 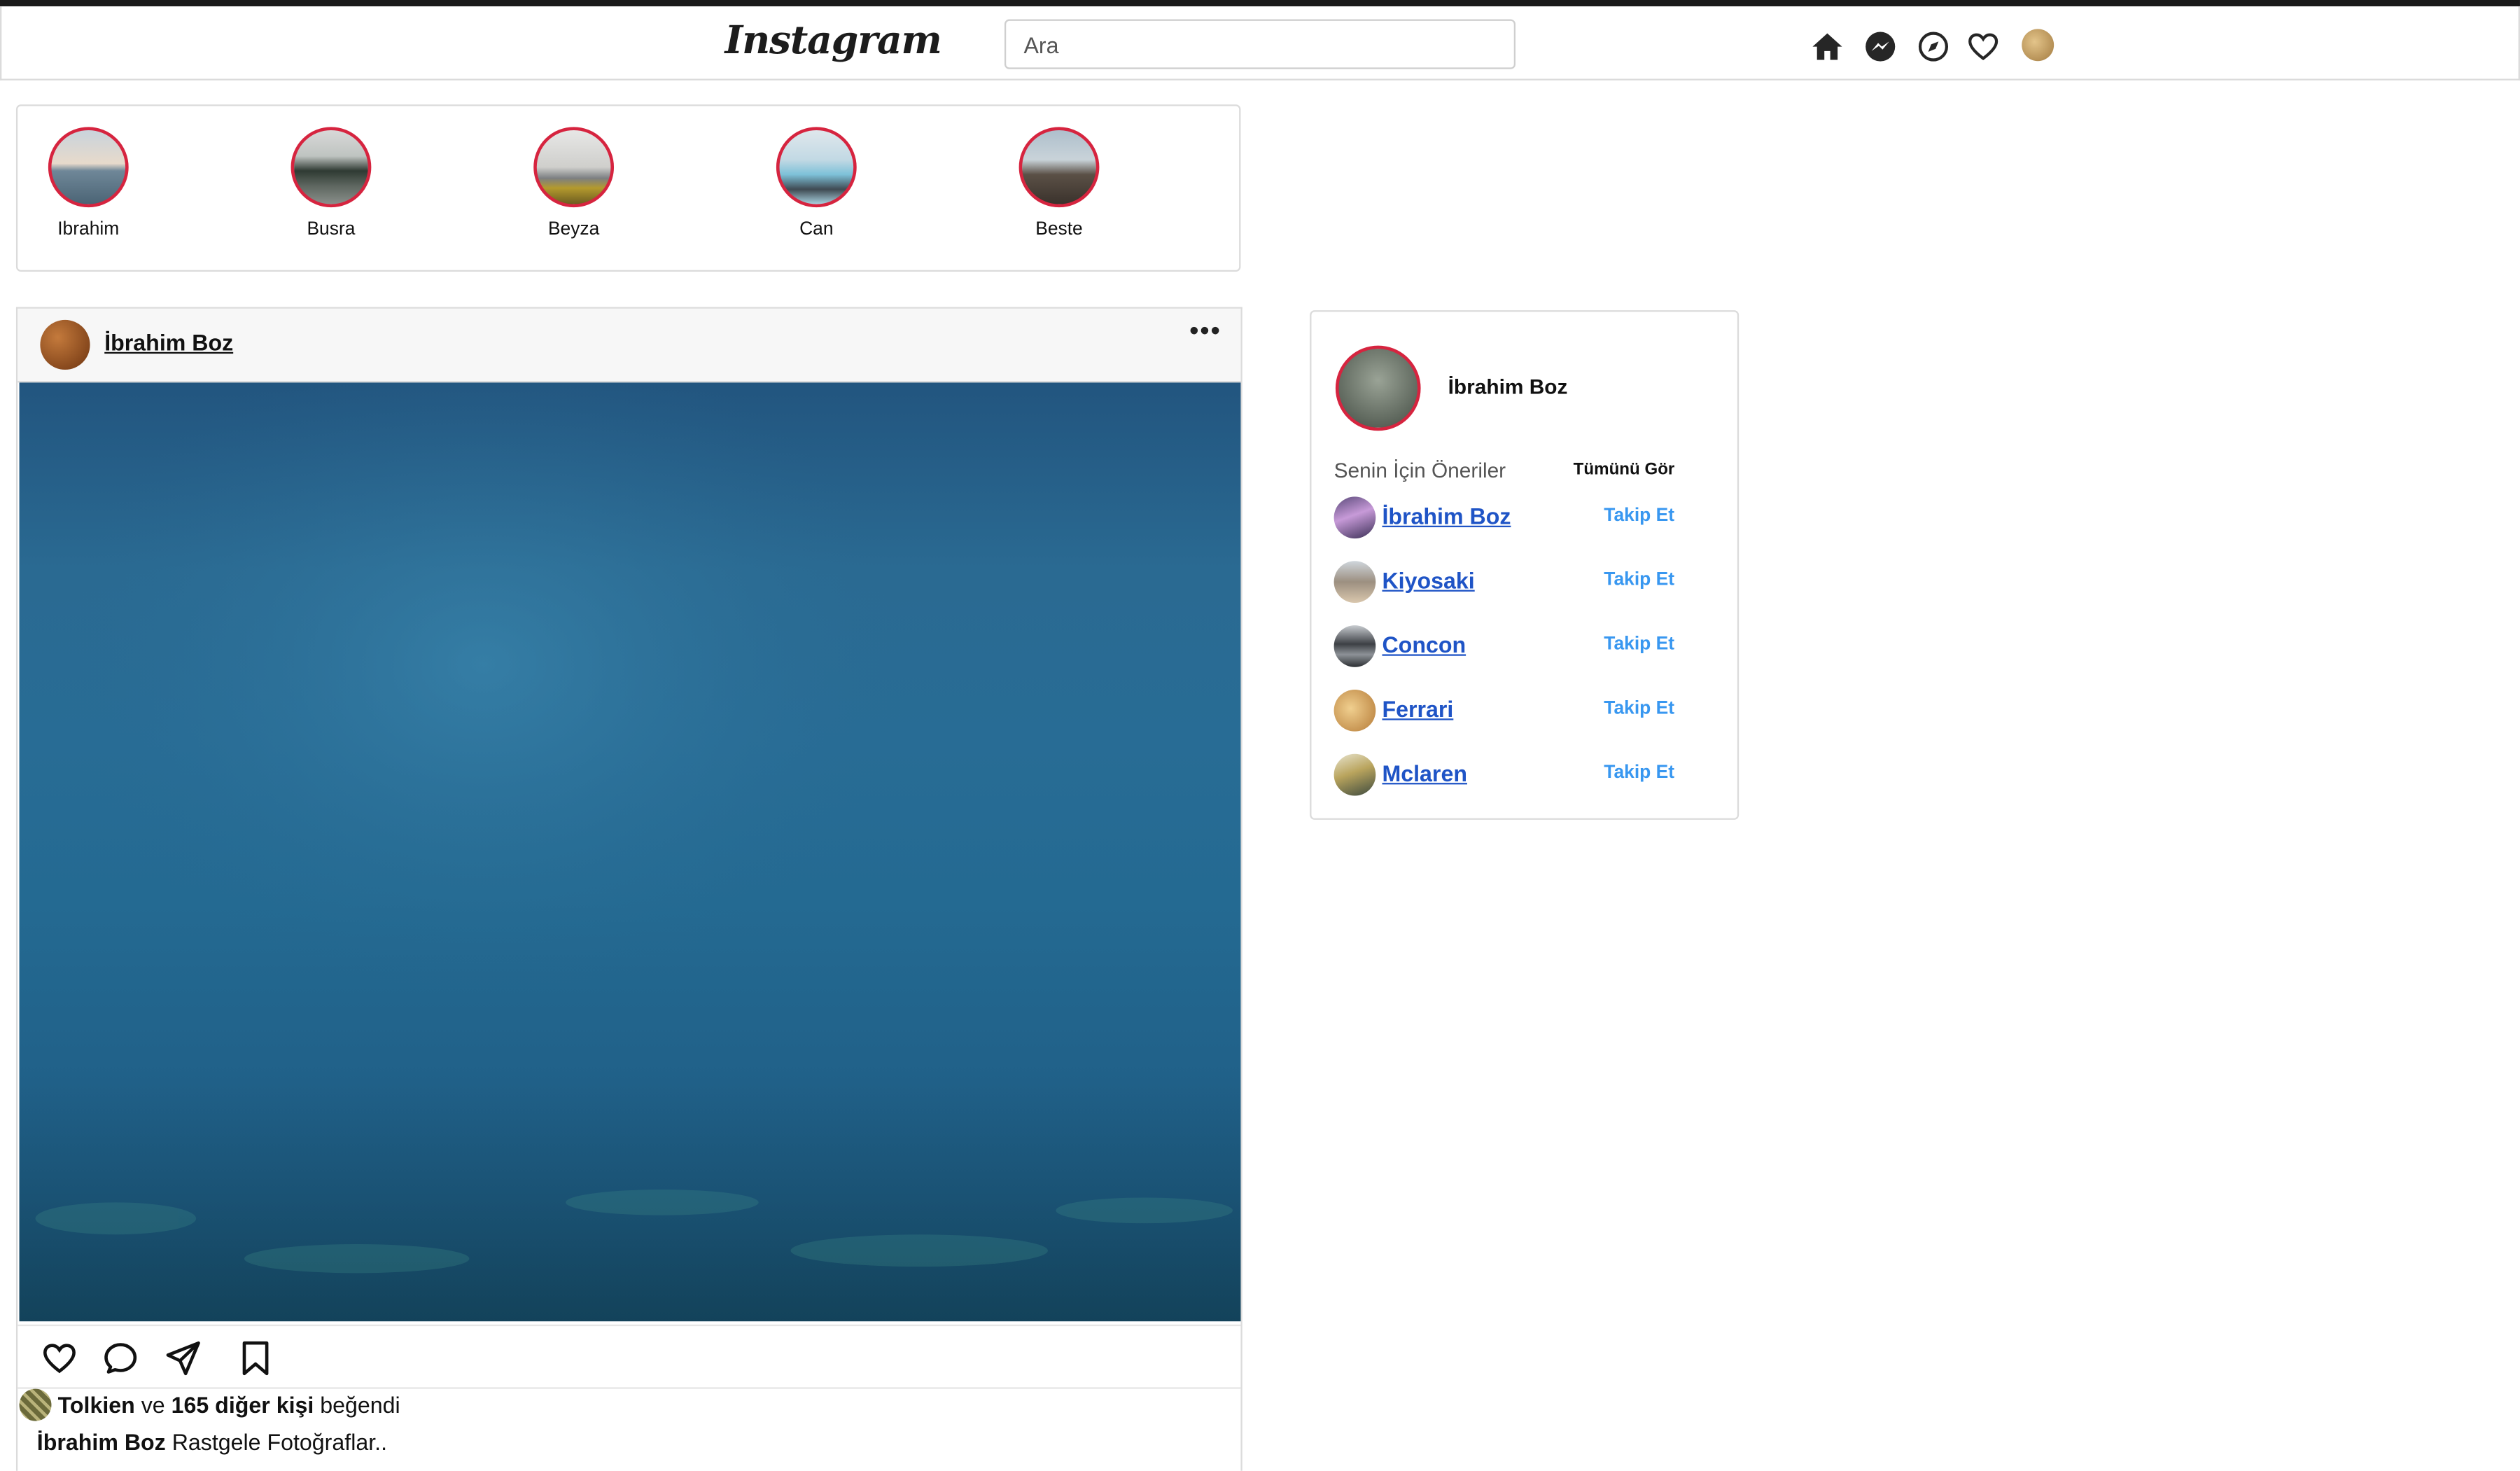 I want to click on share-icon, so click(x=183, y=1358).